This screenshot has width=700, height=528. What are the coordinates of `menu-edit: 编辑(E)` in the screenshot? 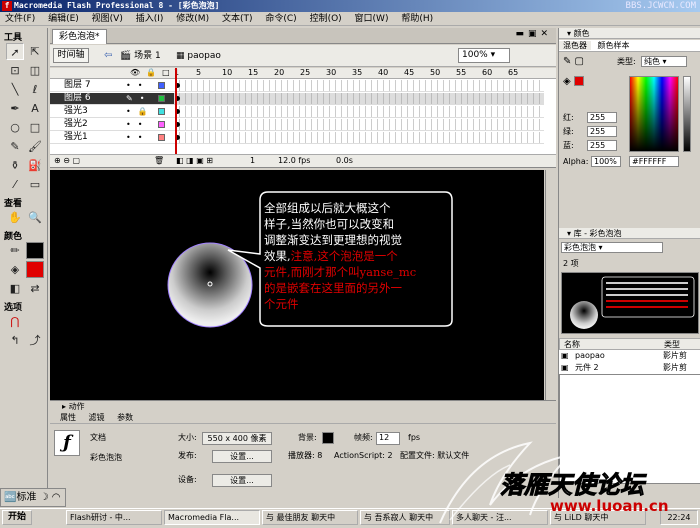 It's located at (63, 19).